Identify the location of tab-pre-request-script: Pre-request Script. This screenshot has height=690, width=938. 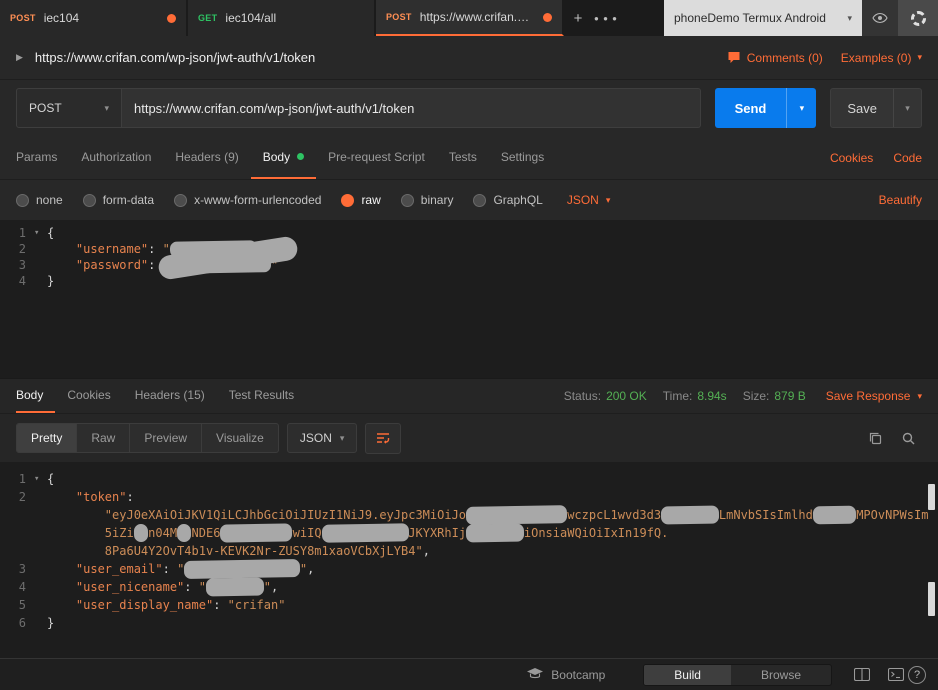
(376, 157).